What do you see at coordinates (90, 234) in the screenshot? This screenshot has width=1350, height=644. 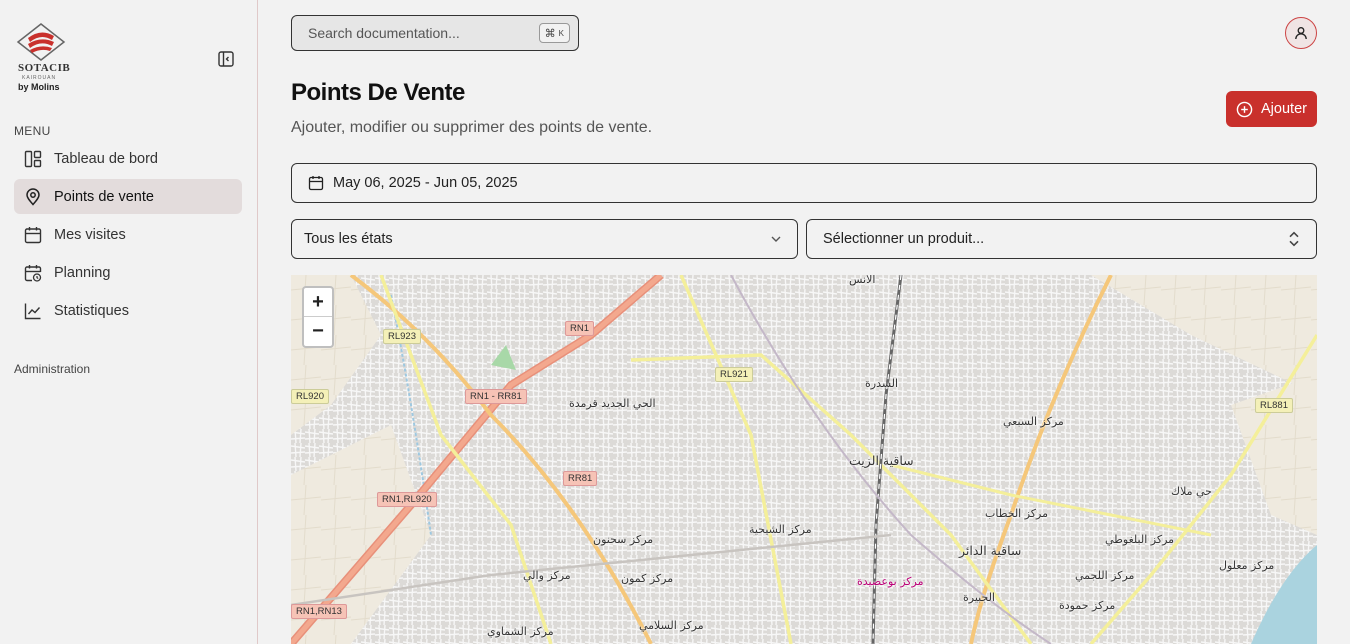 I see `sidebar-item-label: Mes visites` at bounding box center [90, 234].